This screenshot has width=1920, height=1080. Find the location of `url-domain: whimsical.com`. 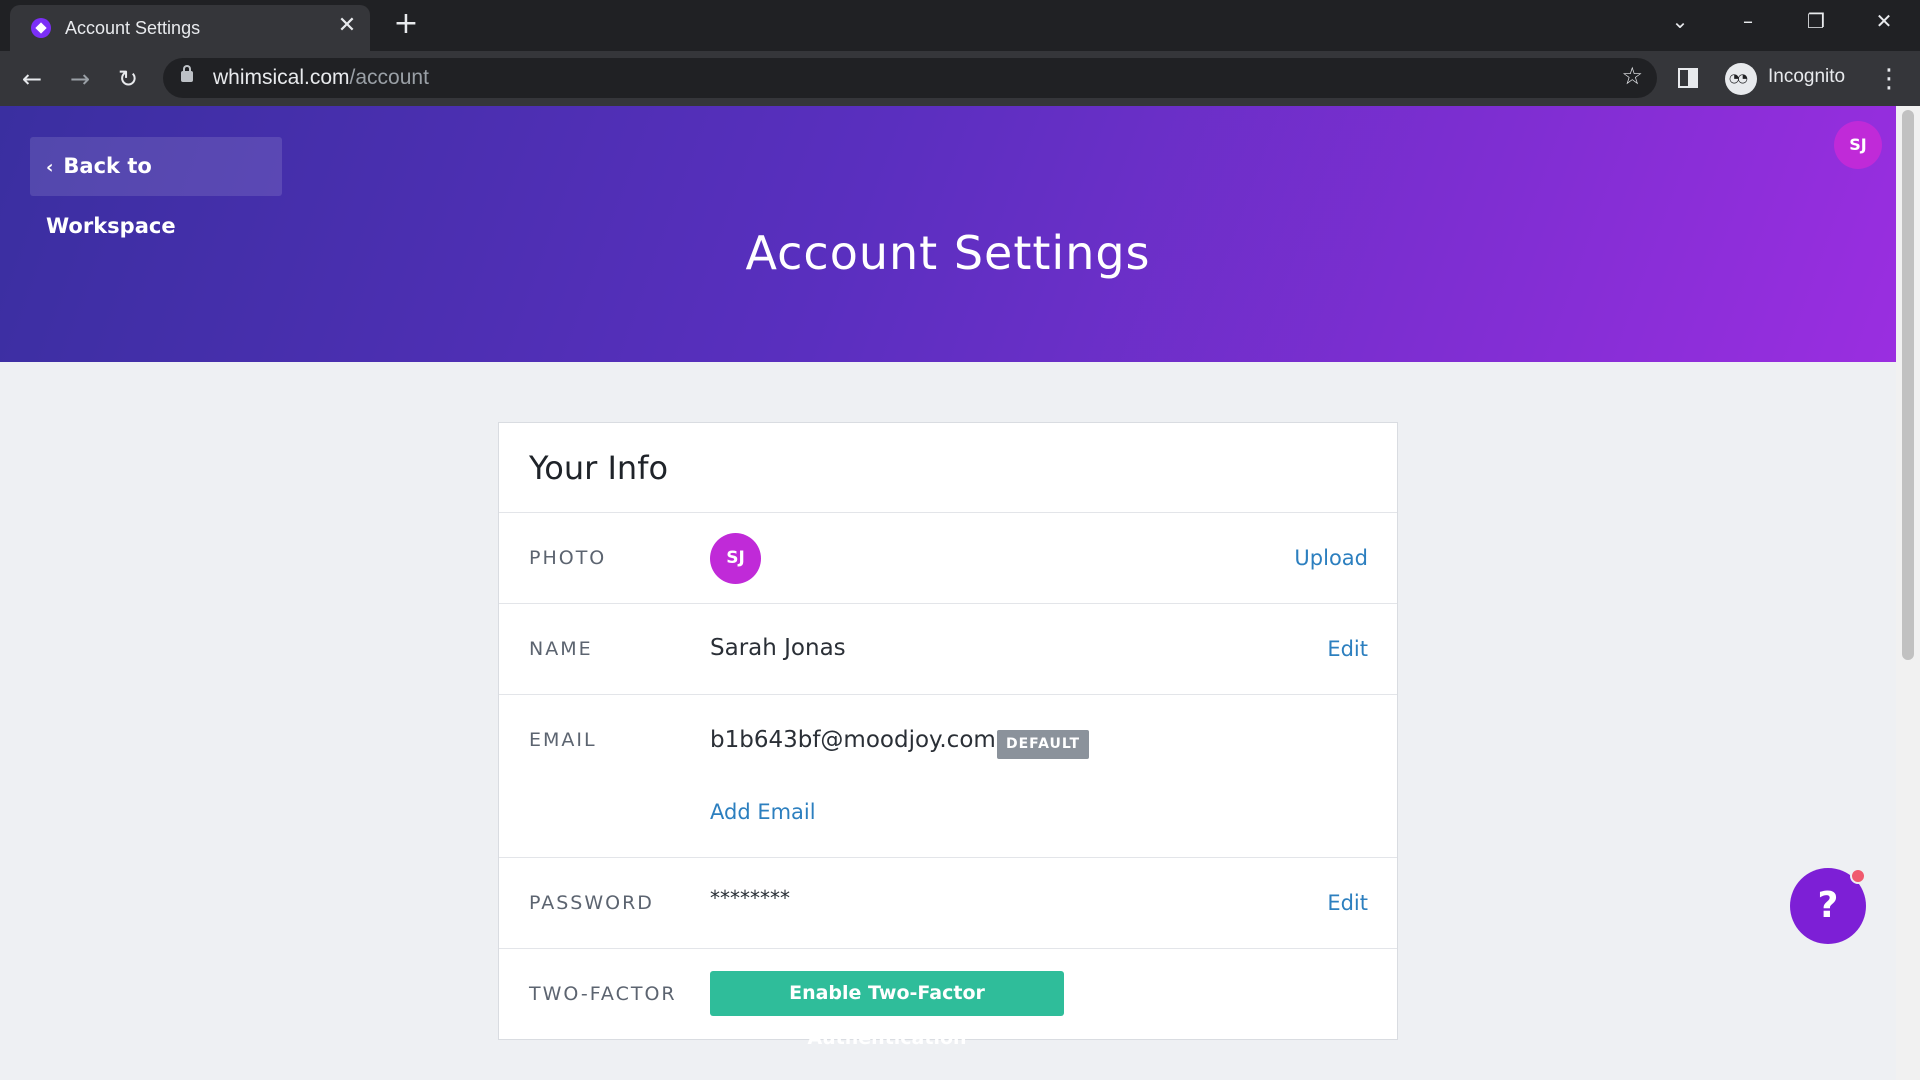

url-domain: whimsical.com is located at coordinates (281, 77).